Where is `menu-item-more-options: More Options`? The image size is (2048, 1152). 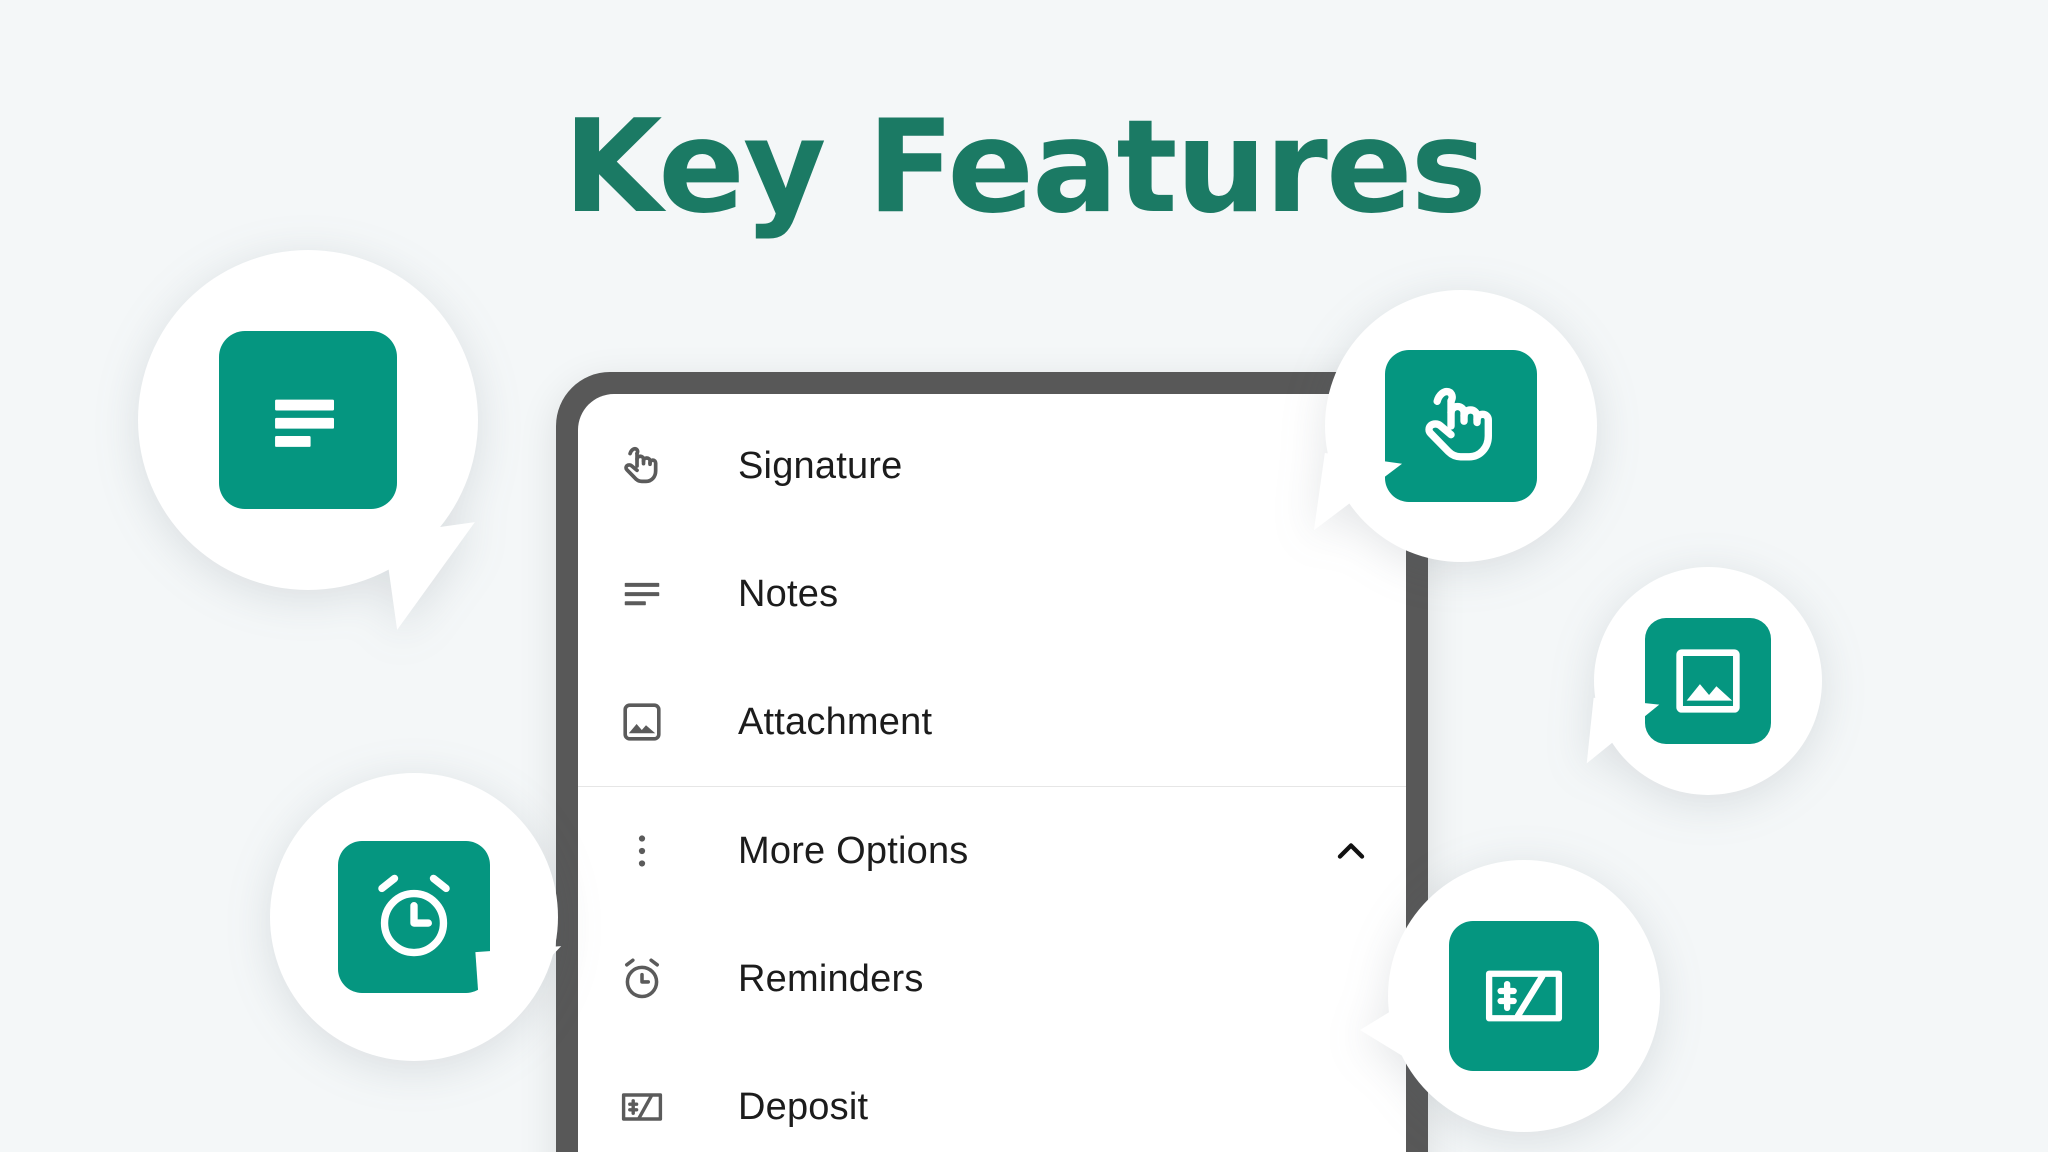 menu-item-more-options: More Options is located at coordinates (992, 851).